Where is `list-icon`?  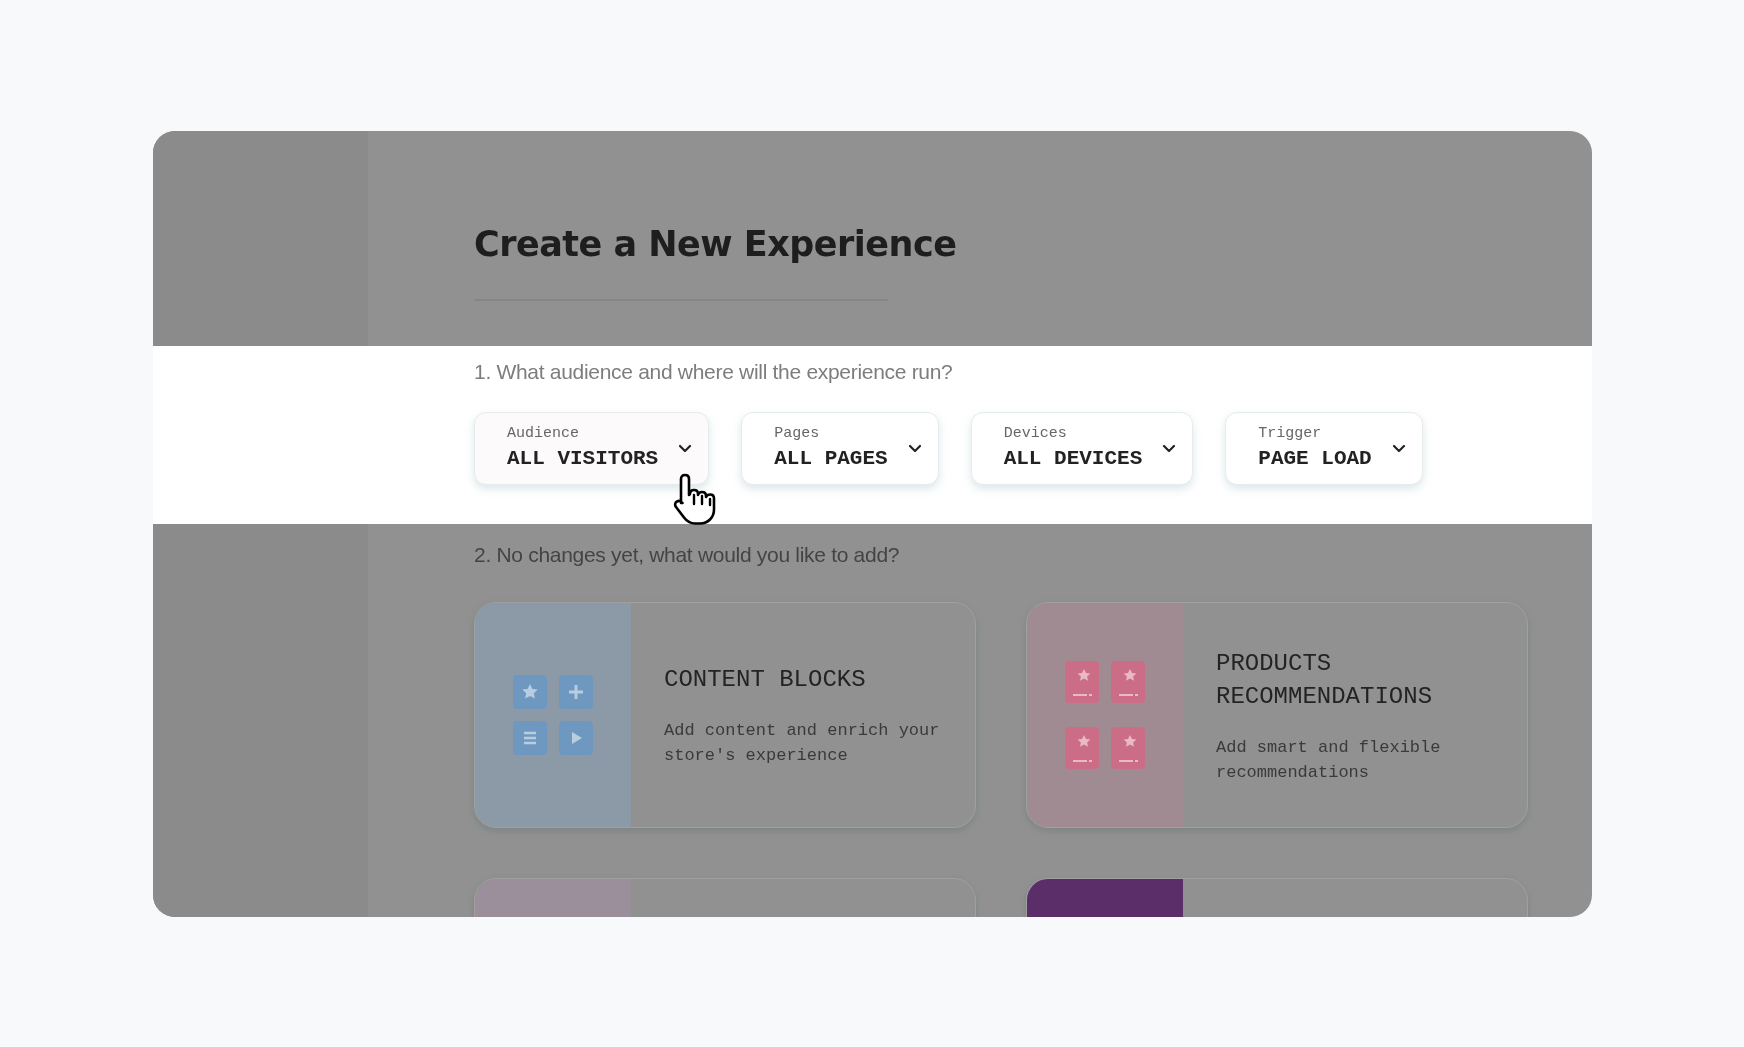 list-icon is located at coordinates (530, 738).